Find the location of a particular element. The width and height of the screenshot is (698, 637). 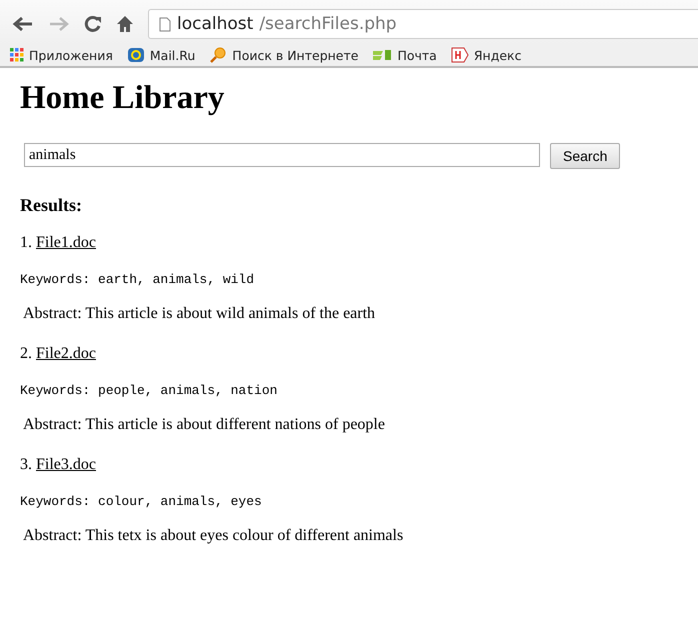

bookmark-link: Приложения is located at coordinates (71, 55).